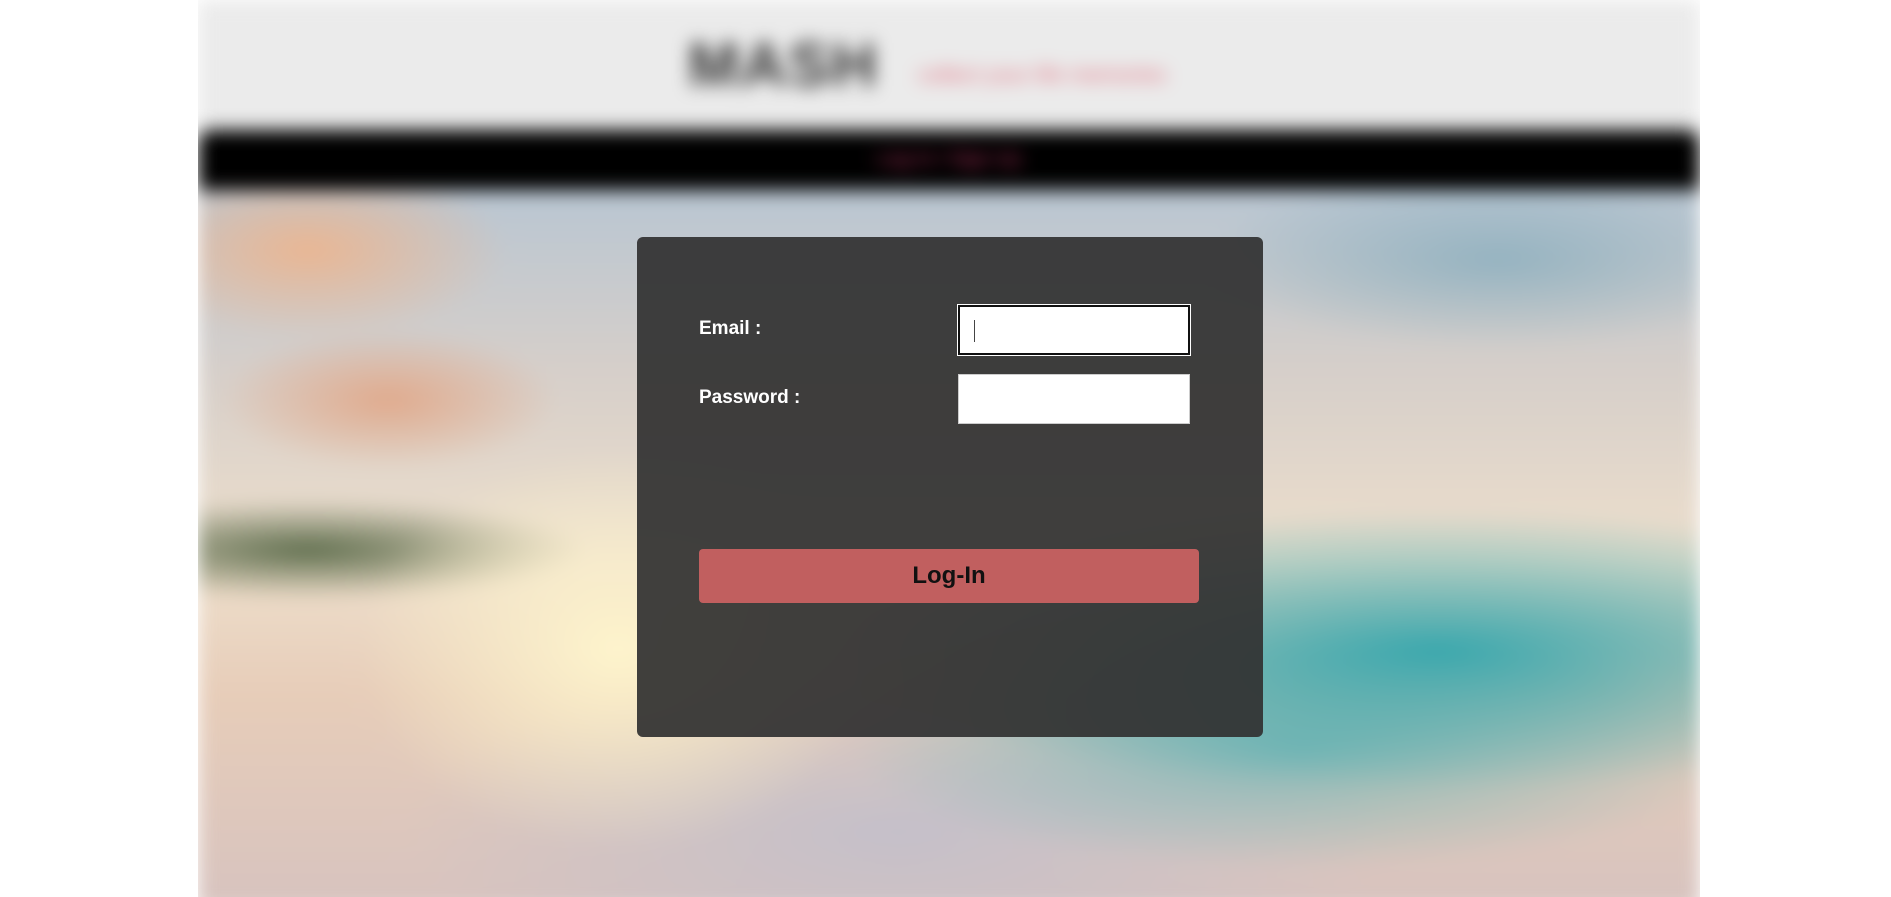  I want to click on login-button: Log-In, so click(949, 576).